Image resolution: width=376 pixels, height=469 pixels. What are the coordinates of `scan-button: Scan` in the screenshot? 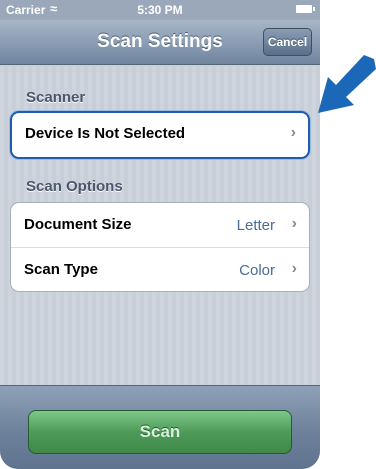 It's located at (160, 432).